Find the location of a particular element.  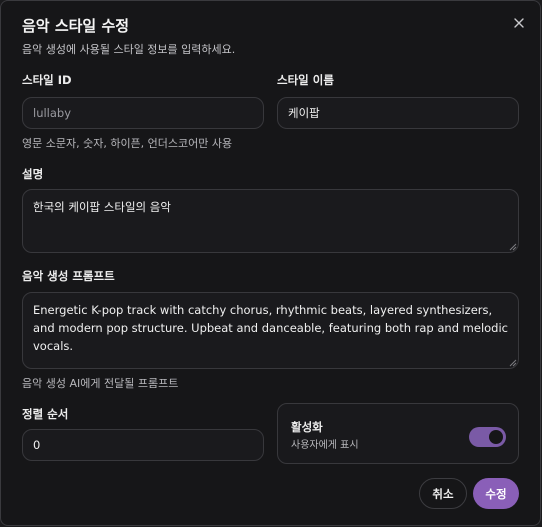

style-name-input is located at coordinates (398, 113).